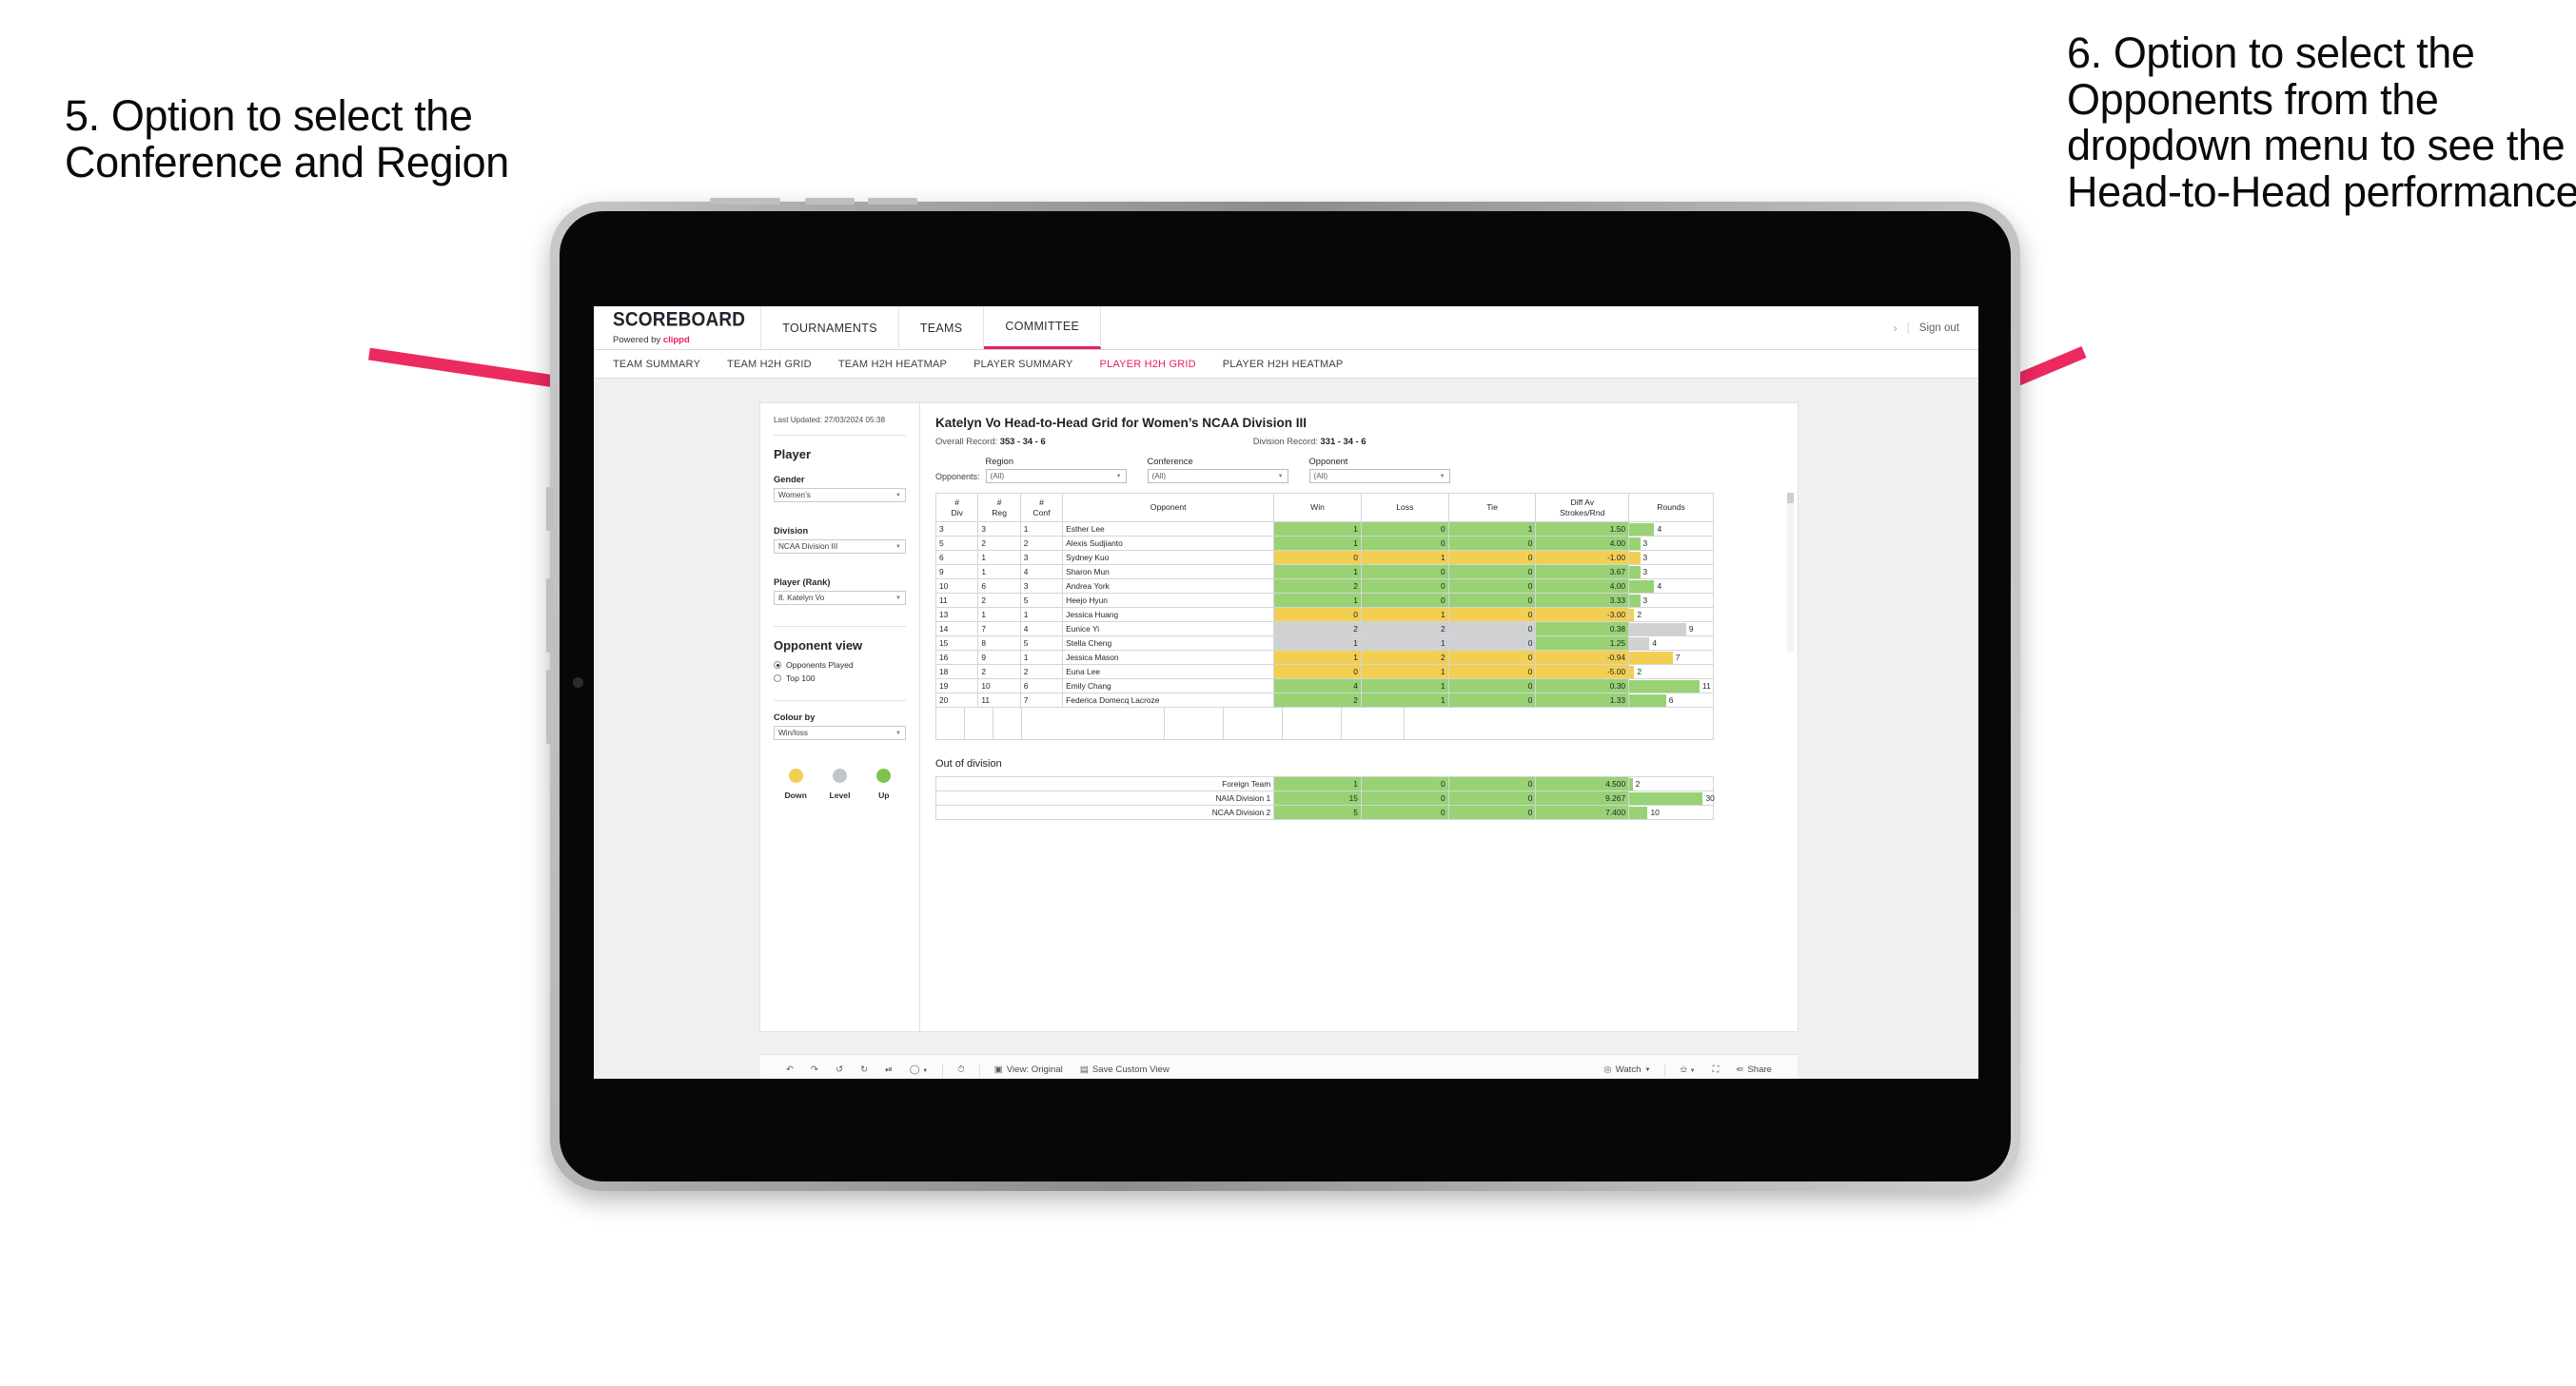 The height and width of the screenshot is (1386, 2576). What do you see at coordinates (1790, 573) in the screenshot?
I see `grid-scrollbar-track` at bounding box center [1790, 573].